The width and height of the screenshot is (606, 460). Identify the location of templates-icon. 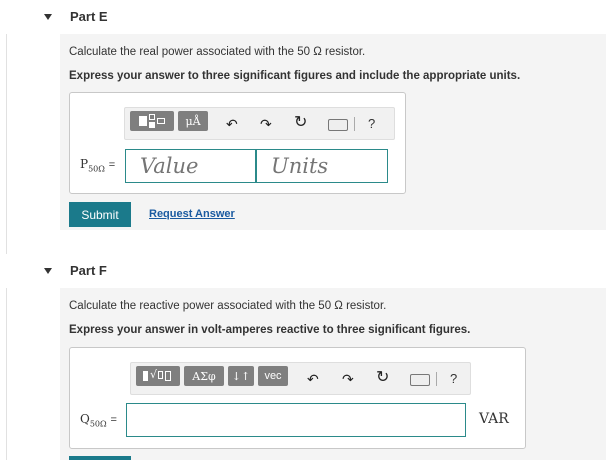
(152, 121).